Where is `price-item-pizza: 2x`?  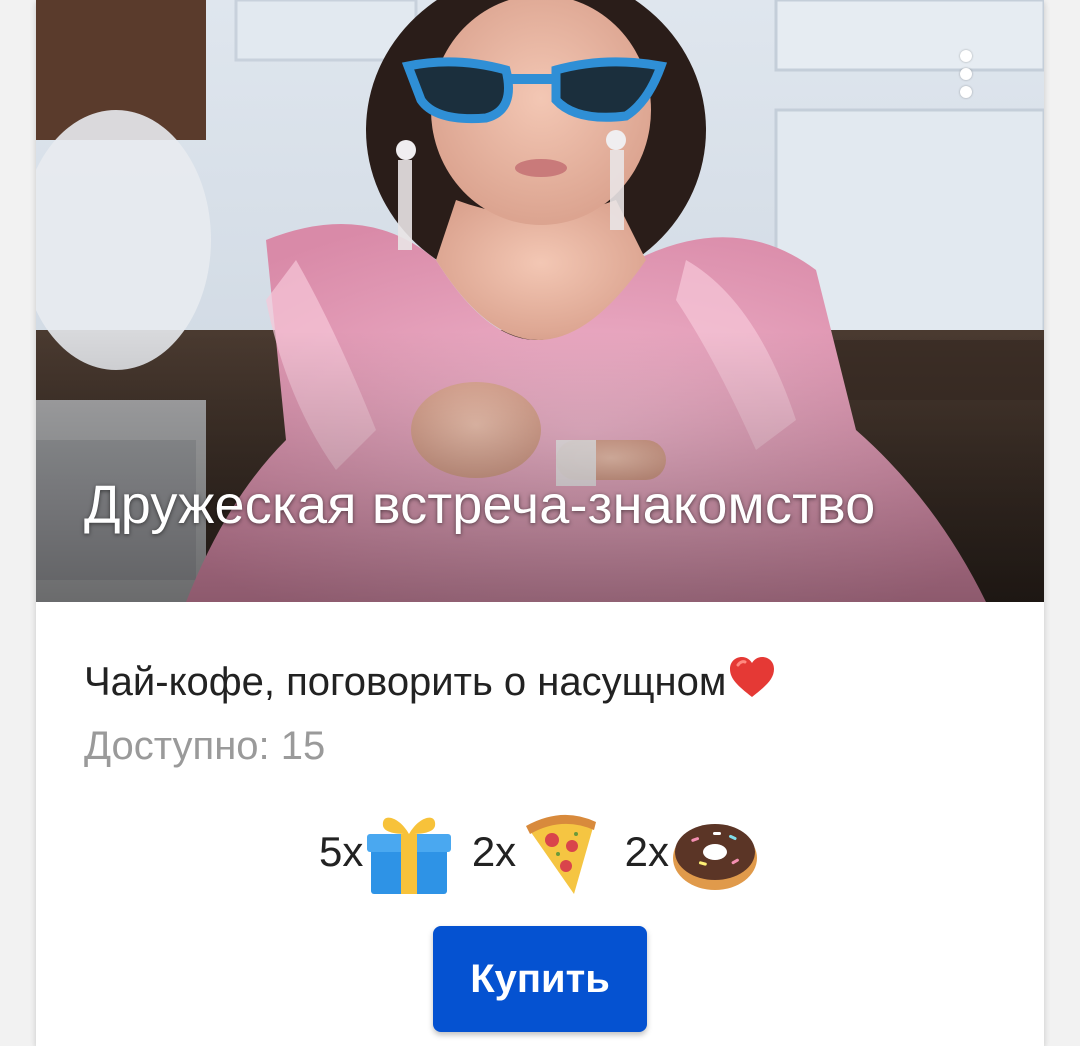 price-item-pizza: 2x is located at coordinates (540, 852).